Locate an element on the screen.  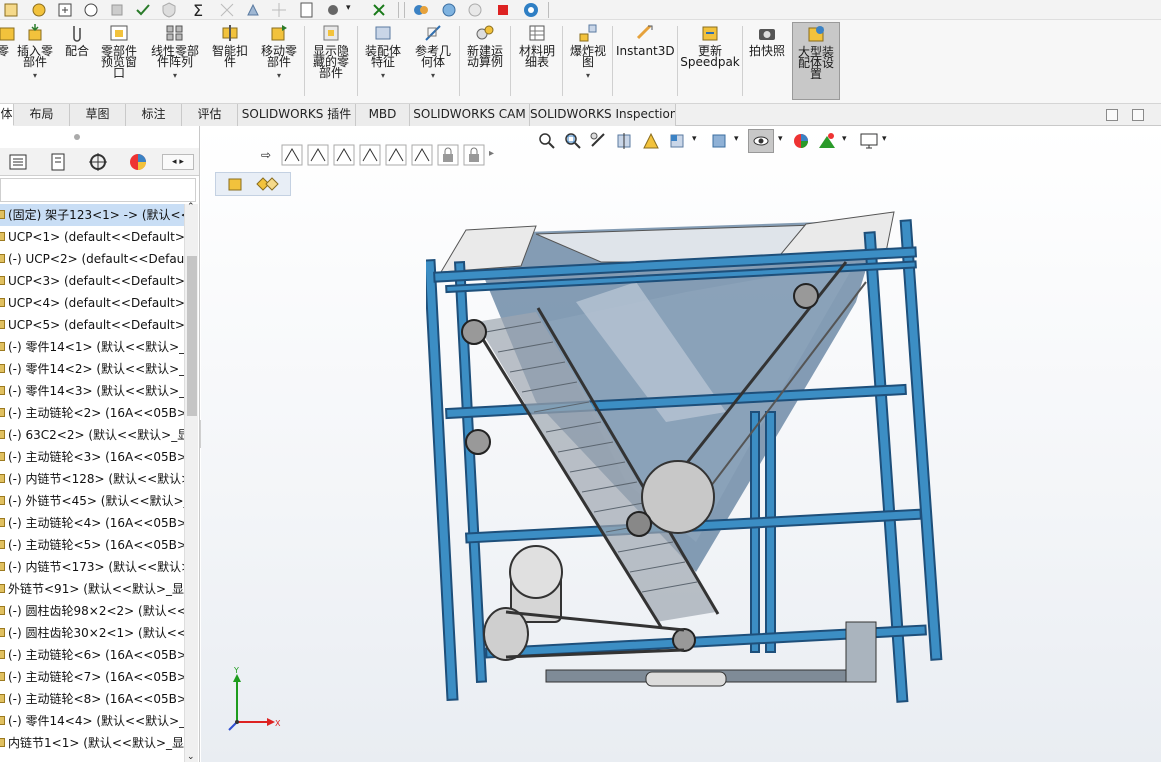
tab-assembly: 体 is located at coordinates (7, 115).